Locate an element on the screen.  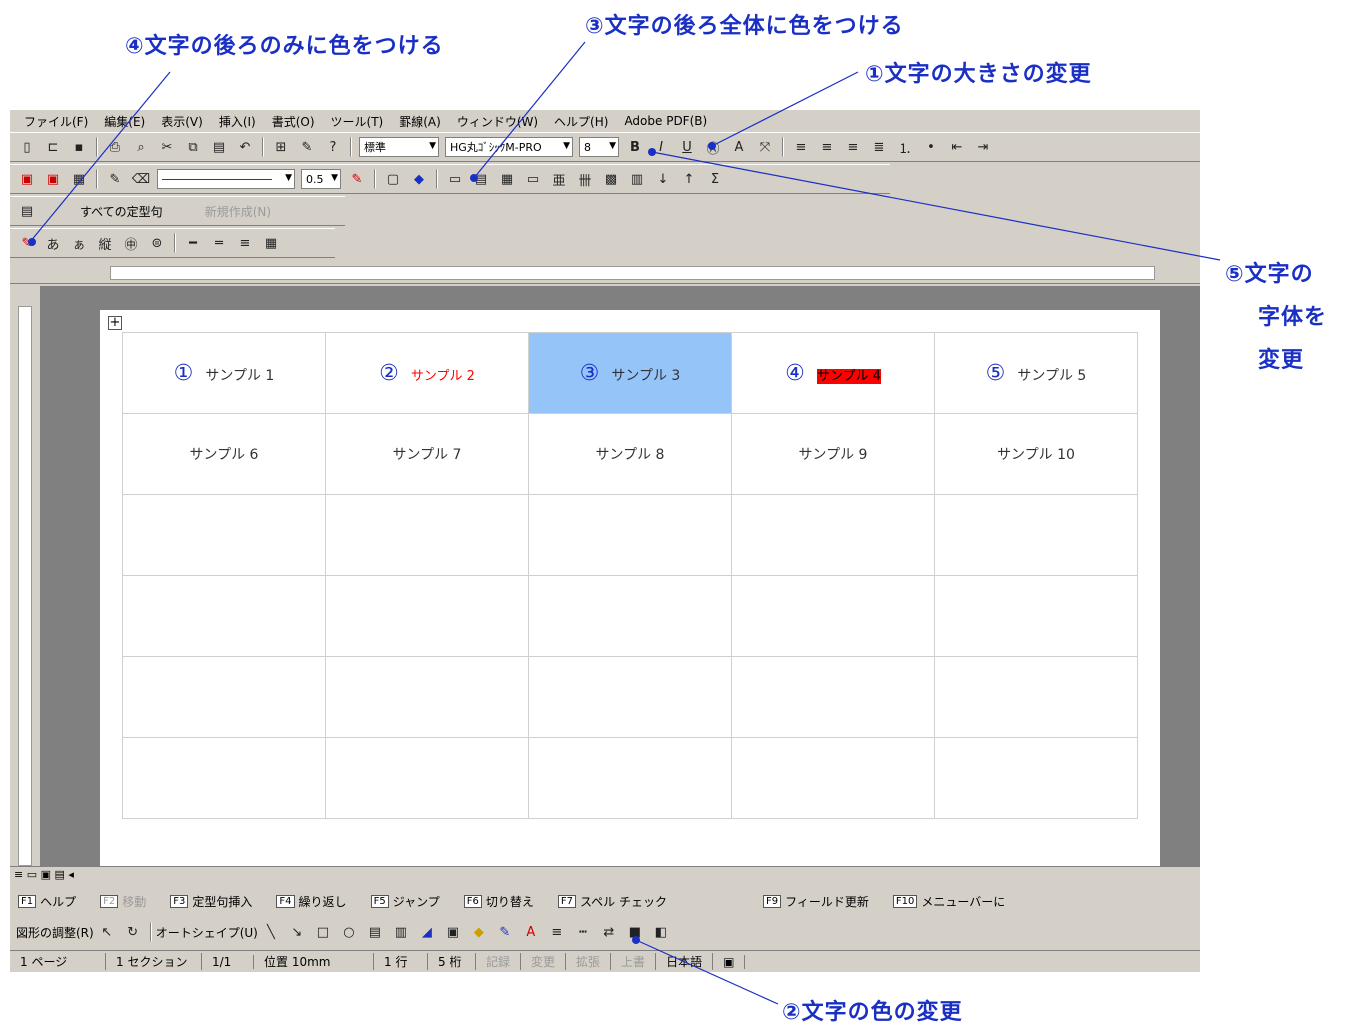
shading-color-icon: ◆ is located at coordinates (419, 179).